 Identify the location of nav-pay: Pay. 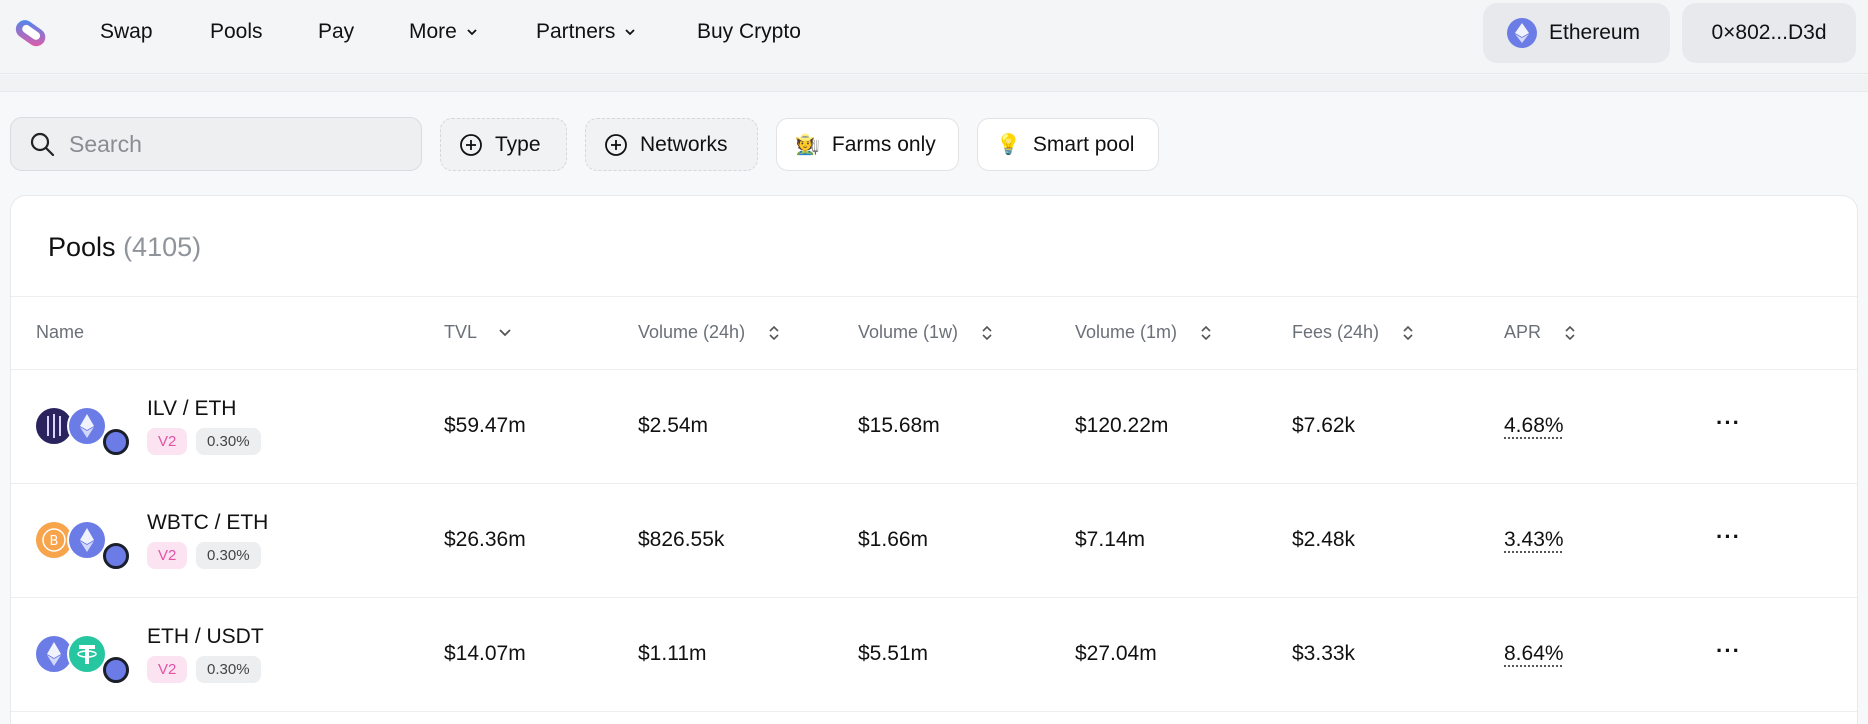
(336, 32).